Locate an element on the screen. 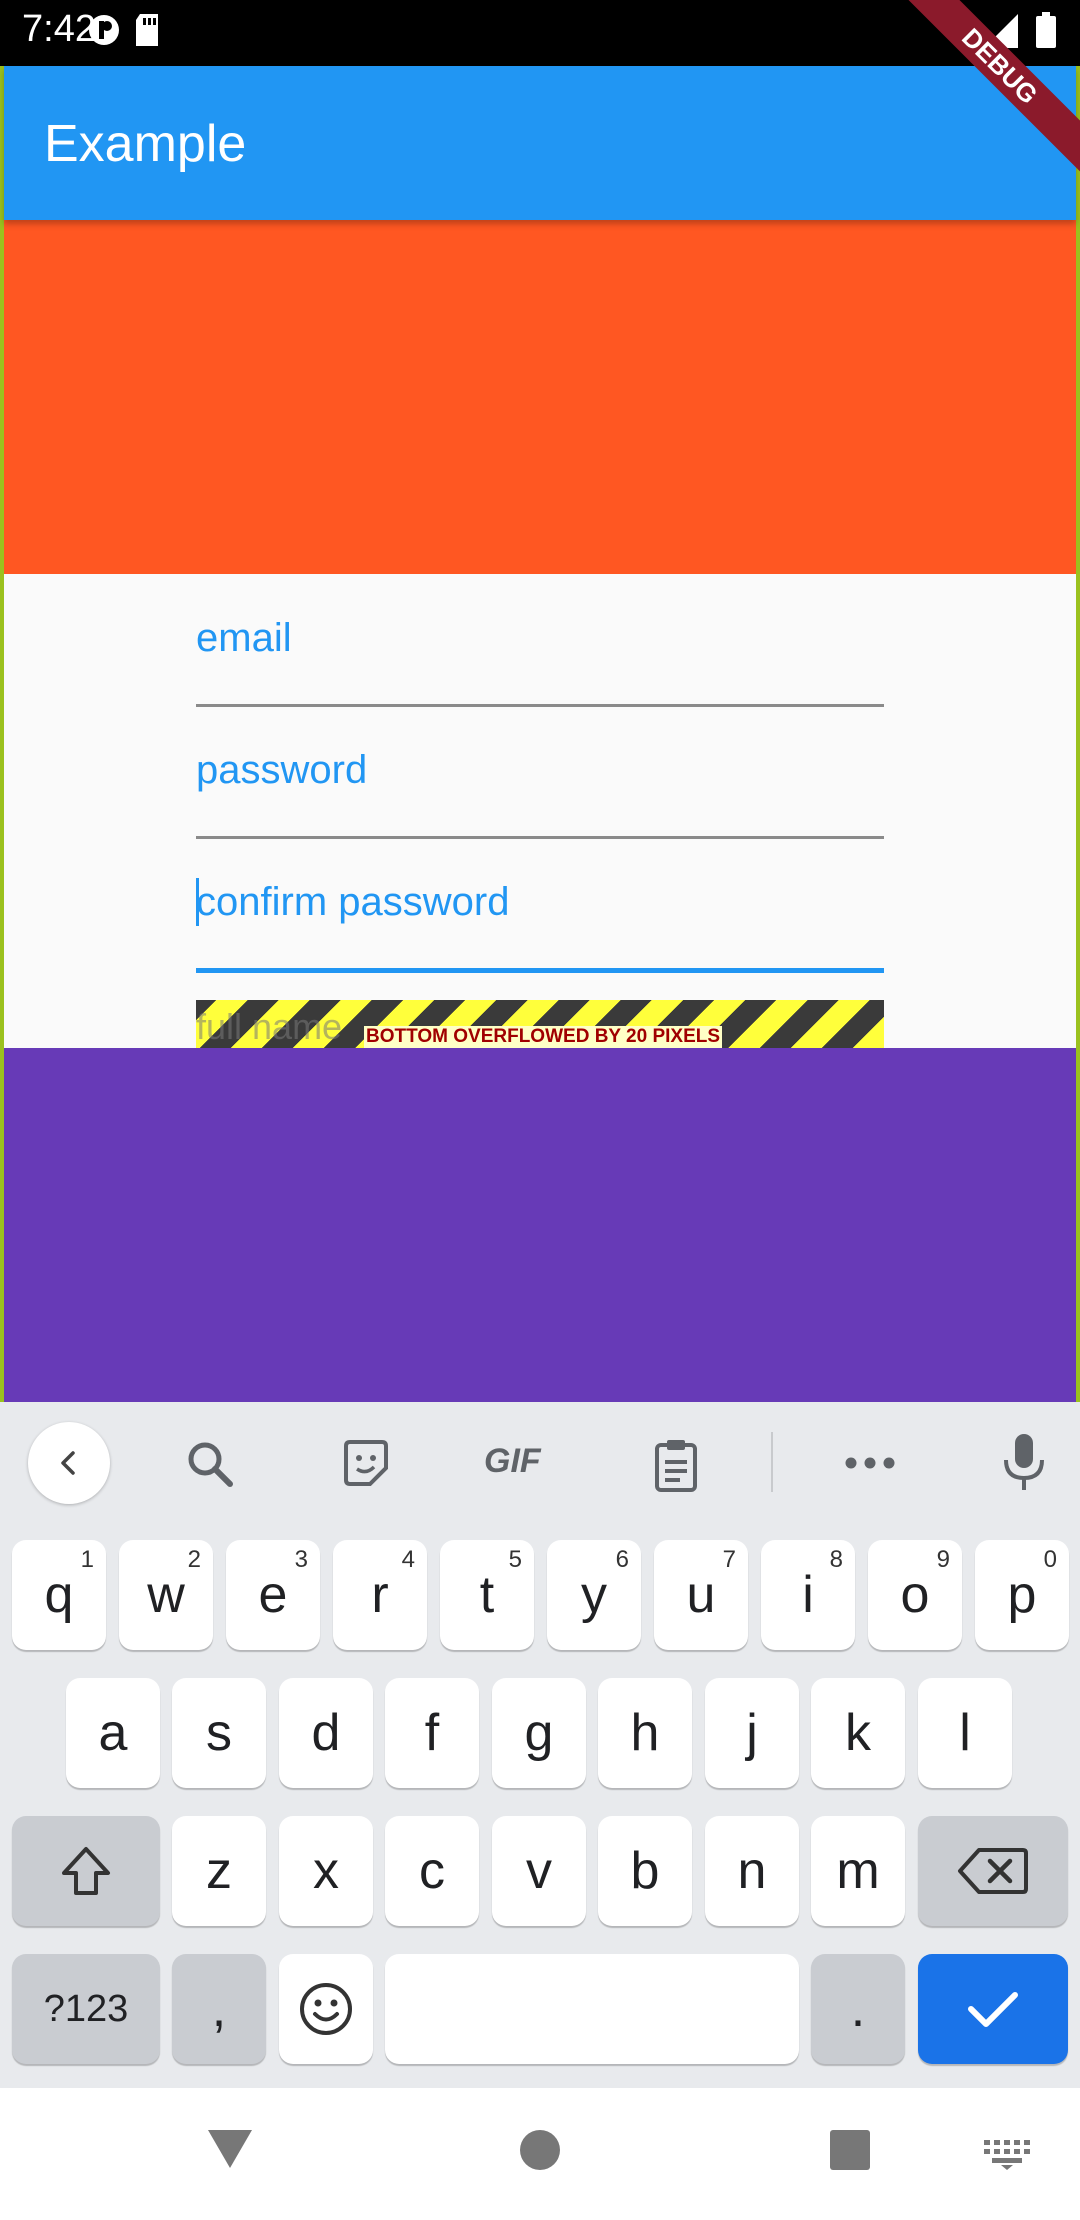 The width and height of the screenshot is (1080, 2220). home-circle-icon is located at coordinates (540, 2152).